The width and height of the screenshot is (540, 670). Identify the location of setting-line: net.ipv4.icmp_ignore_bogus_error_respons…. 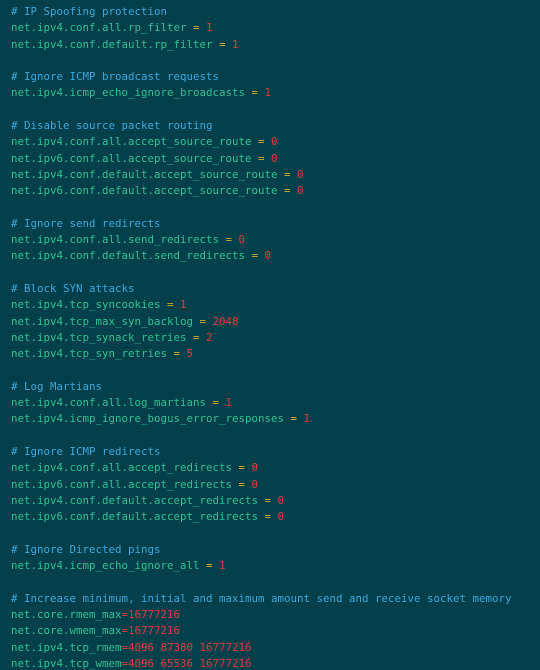
(275, 419).